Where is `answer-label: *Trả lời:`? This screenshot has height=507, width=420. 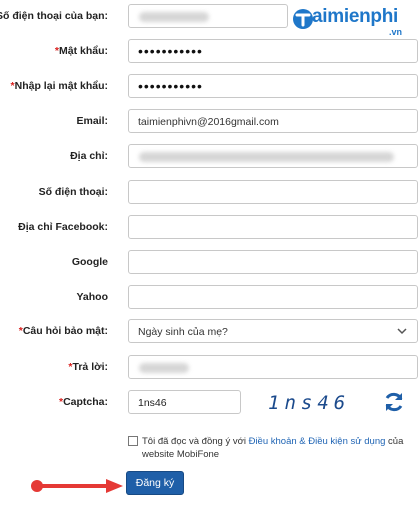 answer-label: *Trả lời: is located at coordinates (88, 367).